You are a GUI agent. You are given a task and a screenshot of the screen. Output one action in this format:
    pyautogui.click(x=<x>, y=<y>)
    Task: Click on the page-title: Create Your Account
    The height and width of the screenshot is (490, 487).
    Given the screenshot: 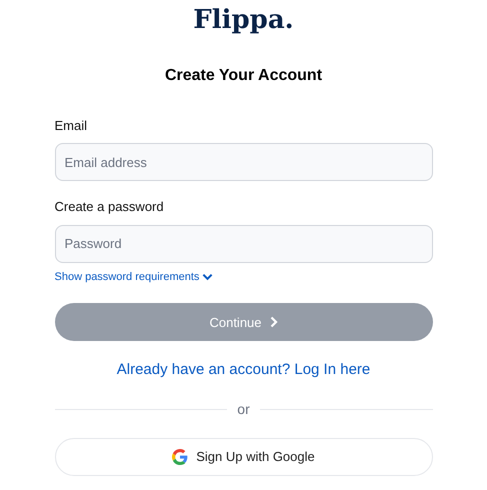 What is the action you would take?
    pyautogui.click(x=243, y=76)
    